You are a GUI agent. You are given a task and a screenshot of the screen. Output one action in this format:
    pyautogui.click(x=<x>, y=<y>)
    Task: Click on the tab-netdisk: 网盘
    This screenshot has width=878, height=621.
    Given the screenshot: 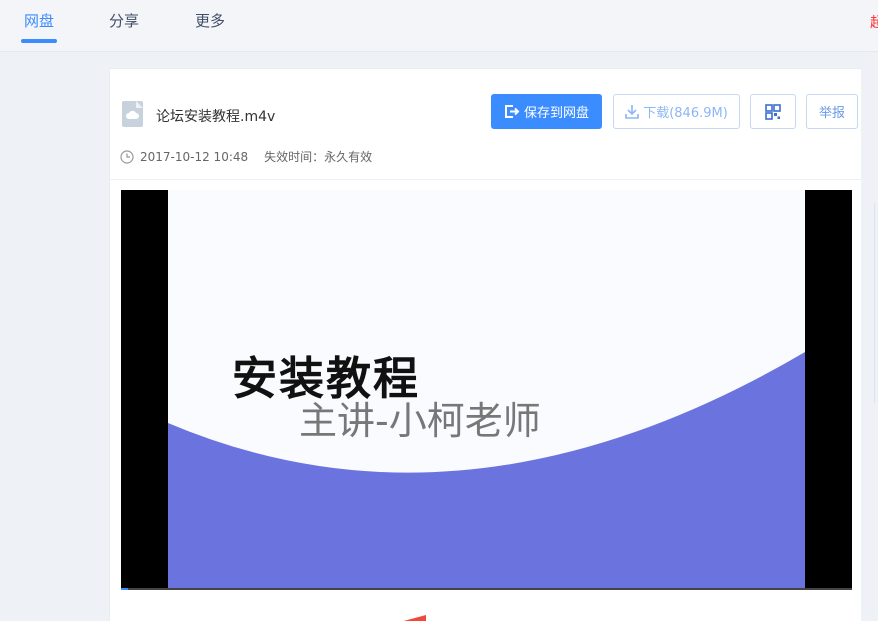 What is the action you would take?
    pyautogui.click(x=39, y=20)
    